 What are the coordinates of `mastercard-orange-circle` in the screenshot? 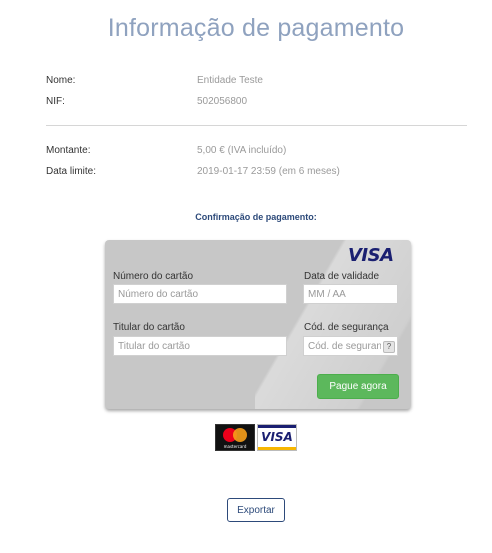 It's located at (240, 435).